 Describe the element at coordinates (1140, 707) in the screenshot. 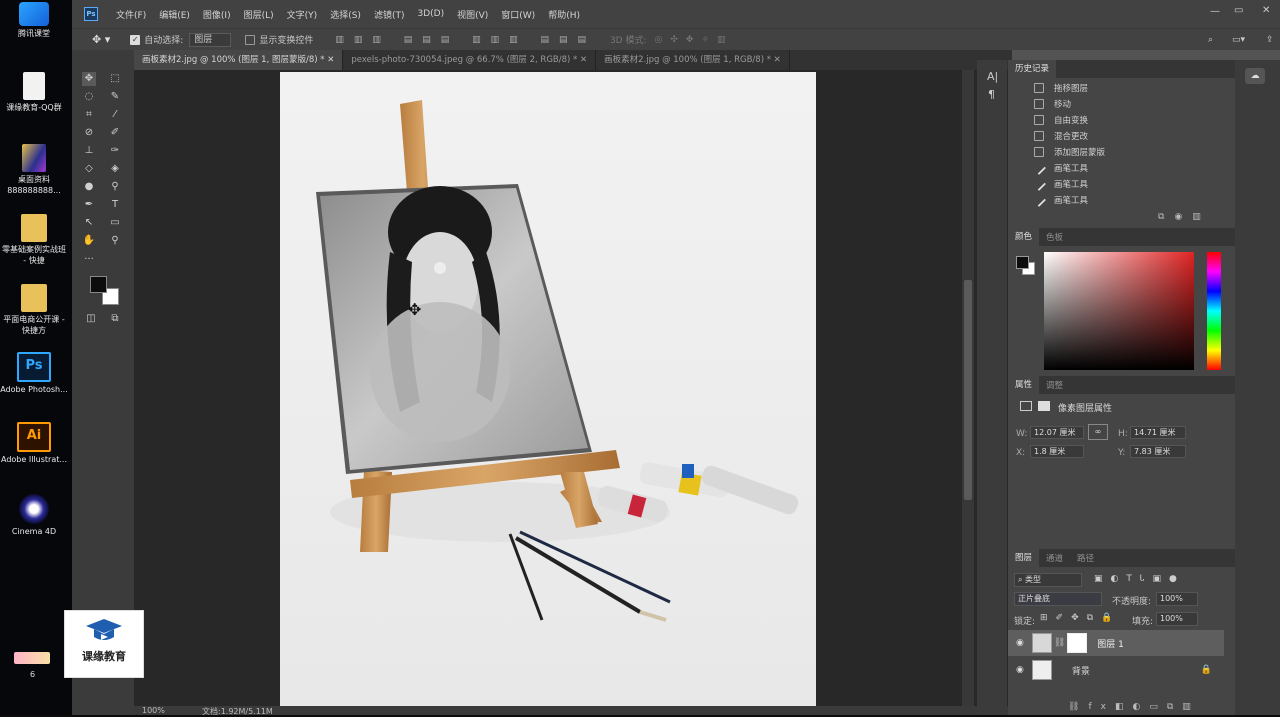

I see `adjustment-icon: ◐` at that location.